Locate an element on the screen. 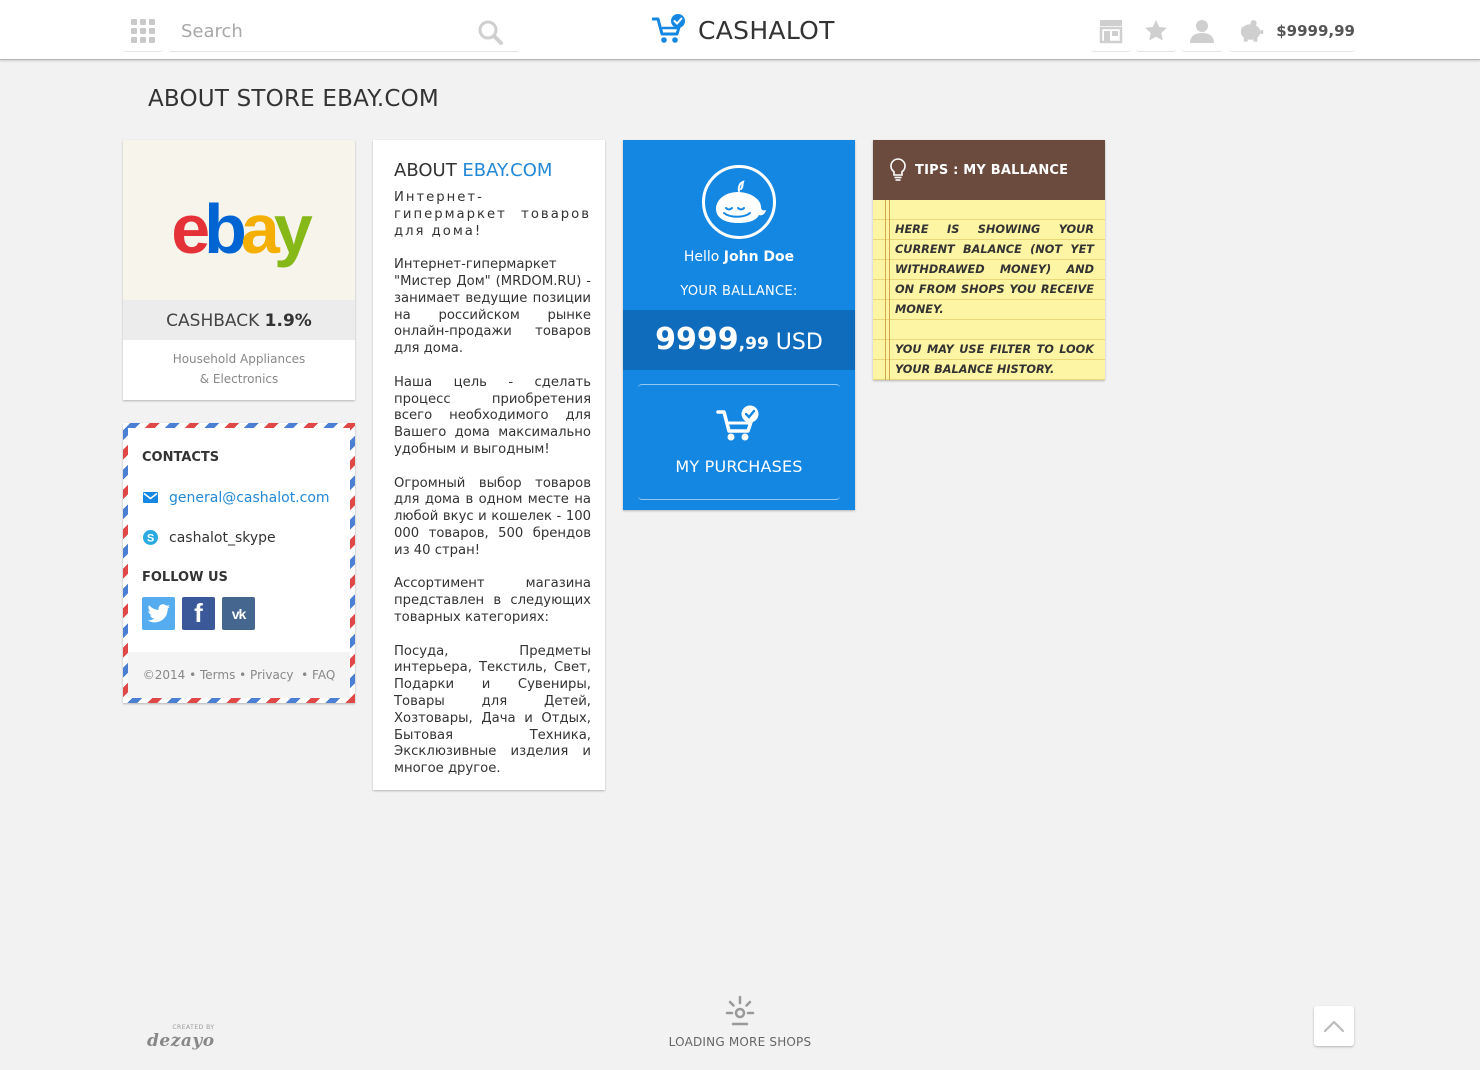  favorites-button is located at coordinates (1156, 31).